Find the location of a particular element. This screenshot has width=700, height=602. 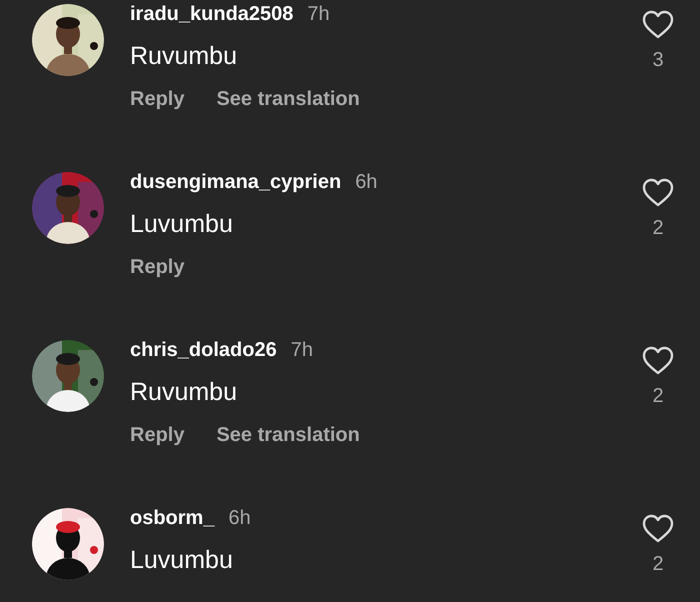

username: dusengimana_cyprien is located at coordinates (236, 182).